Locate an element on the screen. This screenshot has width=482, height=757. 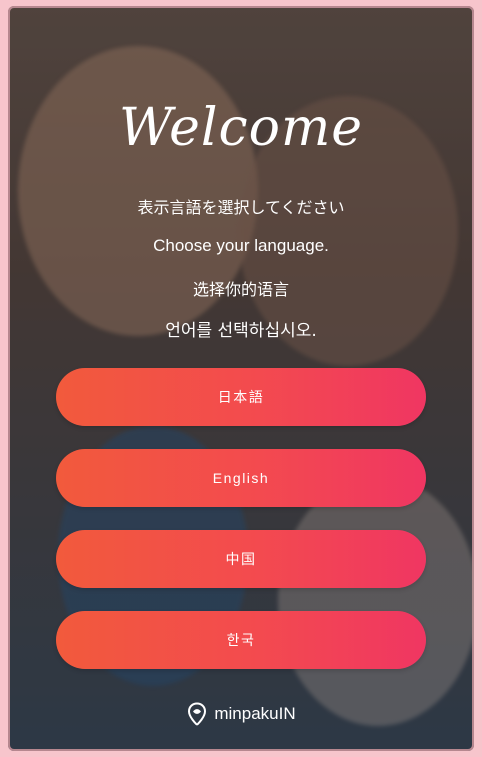
brand-name: minpakuIN is located at coordinates (255, 713).